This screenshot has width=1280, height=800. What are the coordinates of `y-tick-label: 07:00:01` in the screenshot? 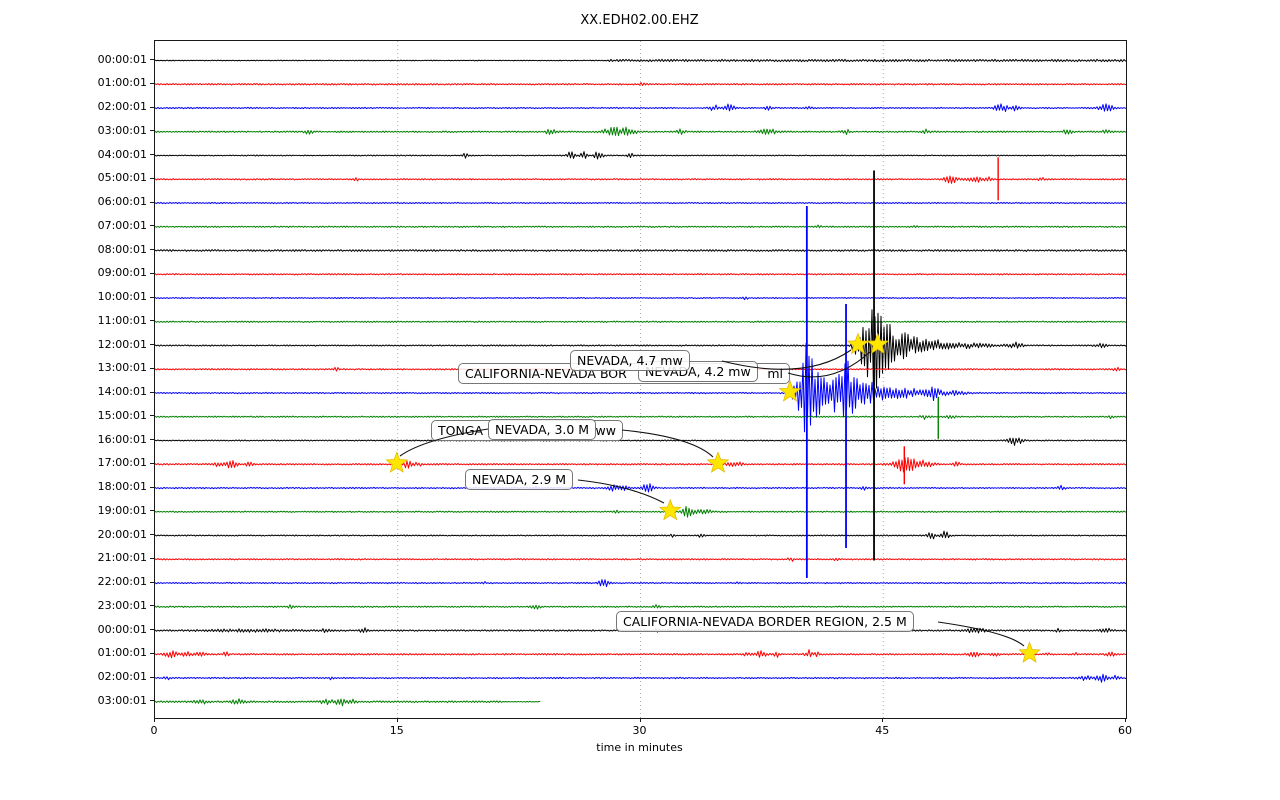 It's located at (122, 225).